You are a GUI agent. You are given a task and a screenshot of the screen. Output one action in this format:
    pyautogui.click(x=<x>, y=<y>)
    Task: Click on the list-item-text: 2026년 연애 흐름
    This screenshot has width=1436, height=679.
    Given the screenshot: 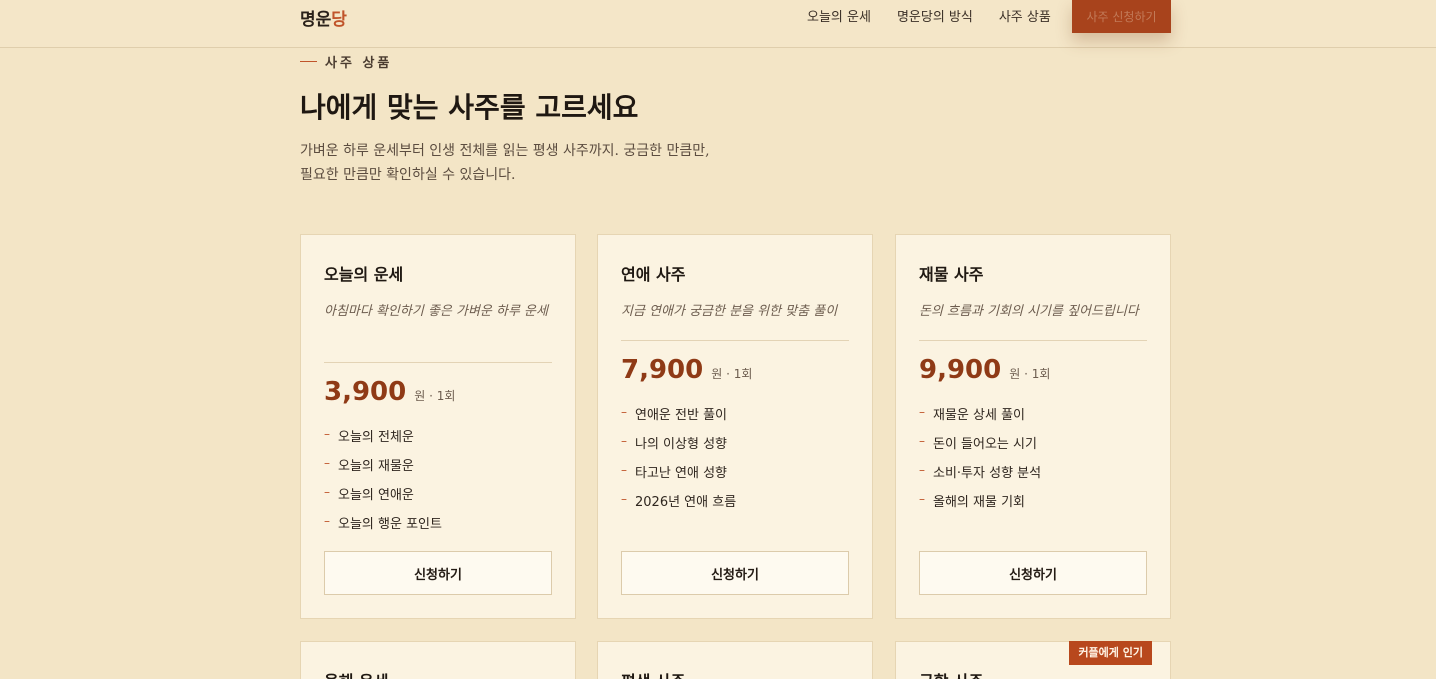 What is the action you would take?
    pyautogui.click(x=686, y=502)
    